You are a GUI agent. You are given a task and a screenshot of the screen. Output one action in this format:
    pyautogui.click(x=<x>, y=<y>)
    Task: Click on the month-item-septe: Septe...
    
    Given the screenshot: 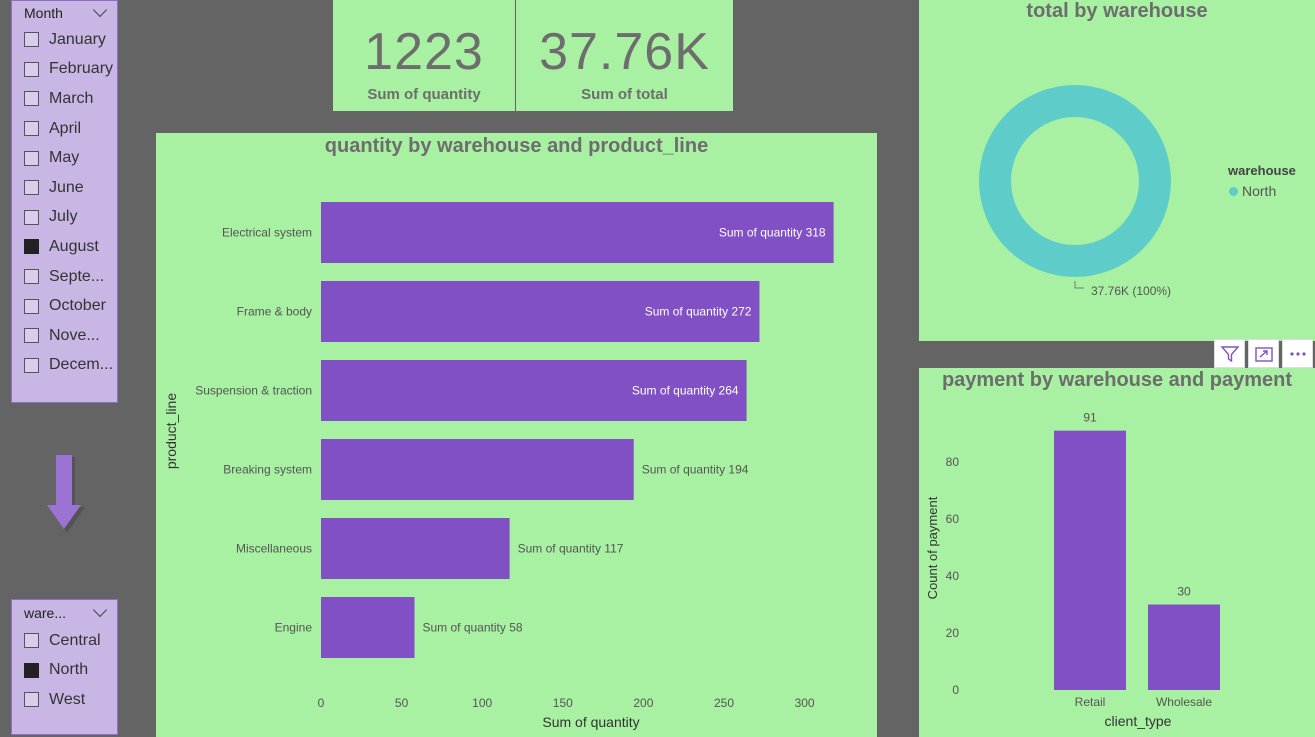 What is the action you would take?
    pyautogui.click(x=64, y=277)
    